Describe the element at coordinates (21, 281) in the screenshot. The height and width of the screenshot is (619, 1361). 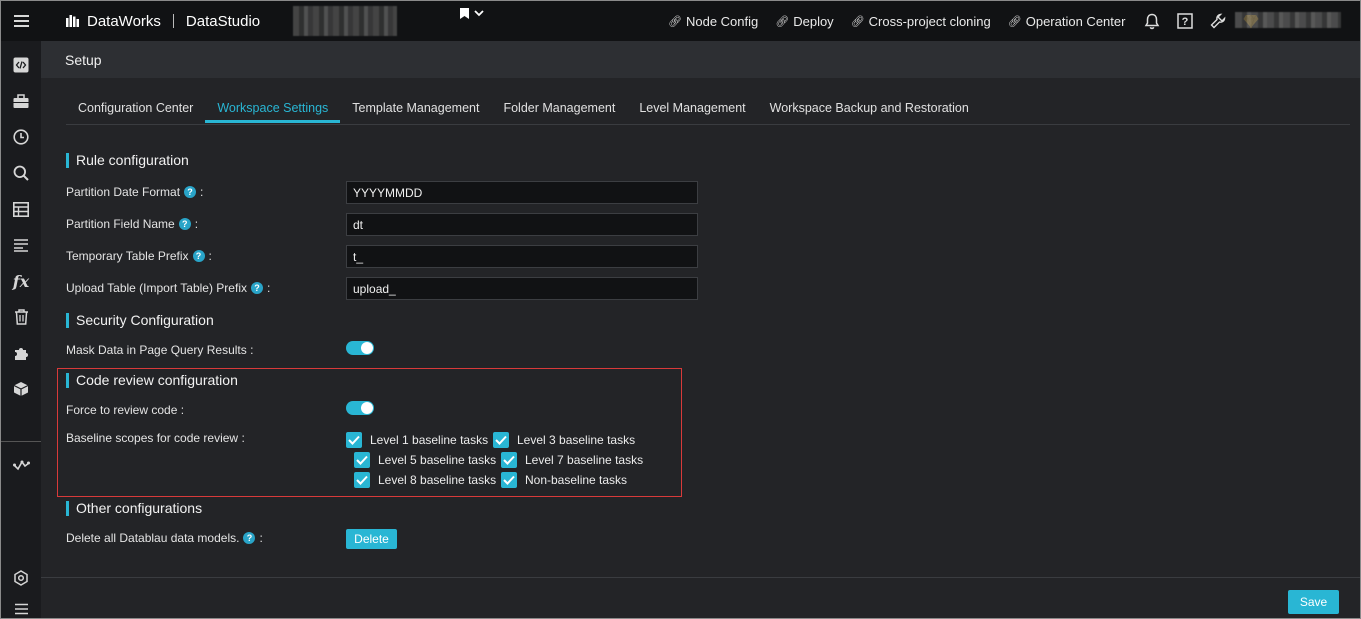
I see `function-icon: fx` at that location.